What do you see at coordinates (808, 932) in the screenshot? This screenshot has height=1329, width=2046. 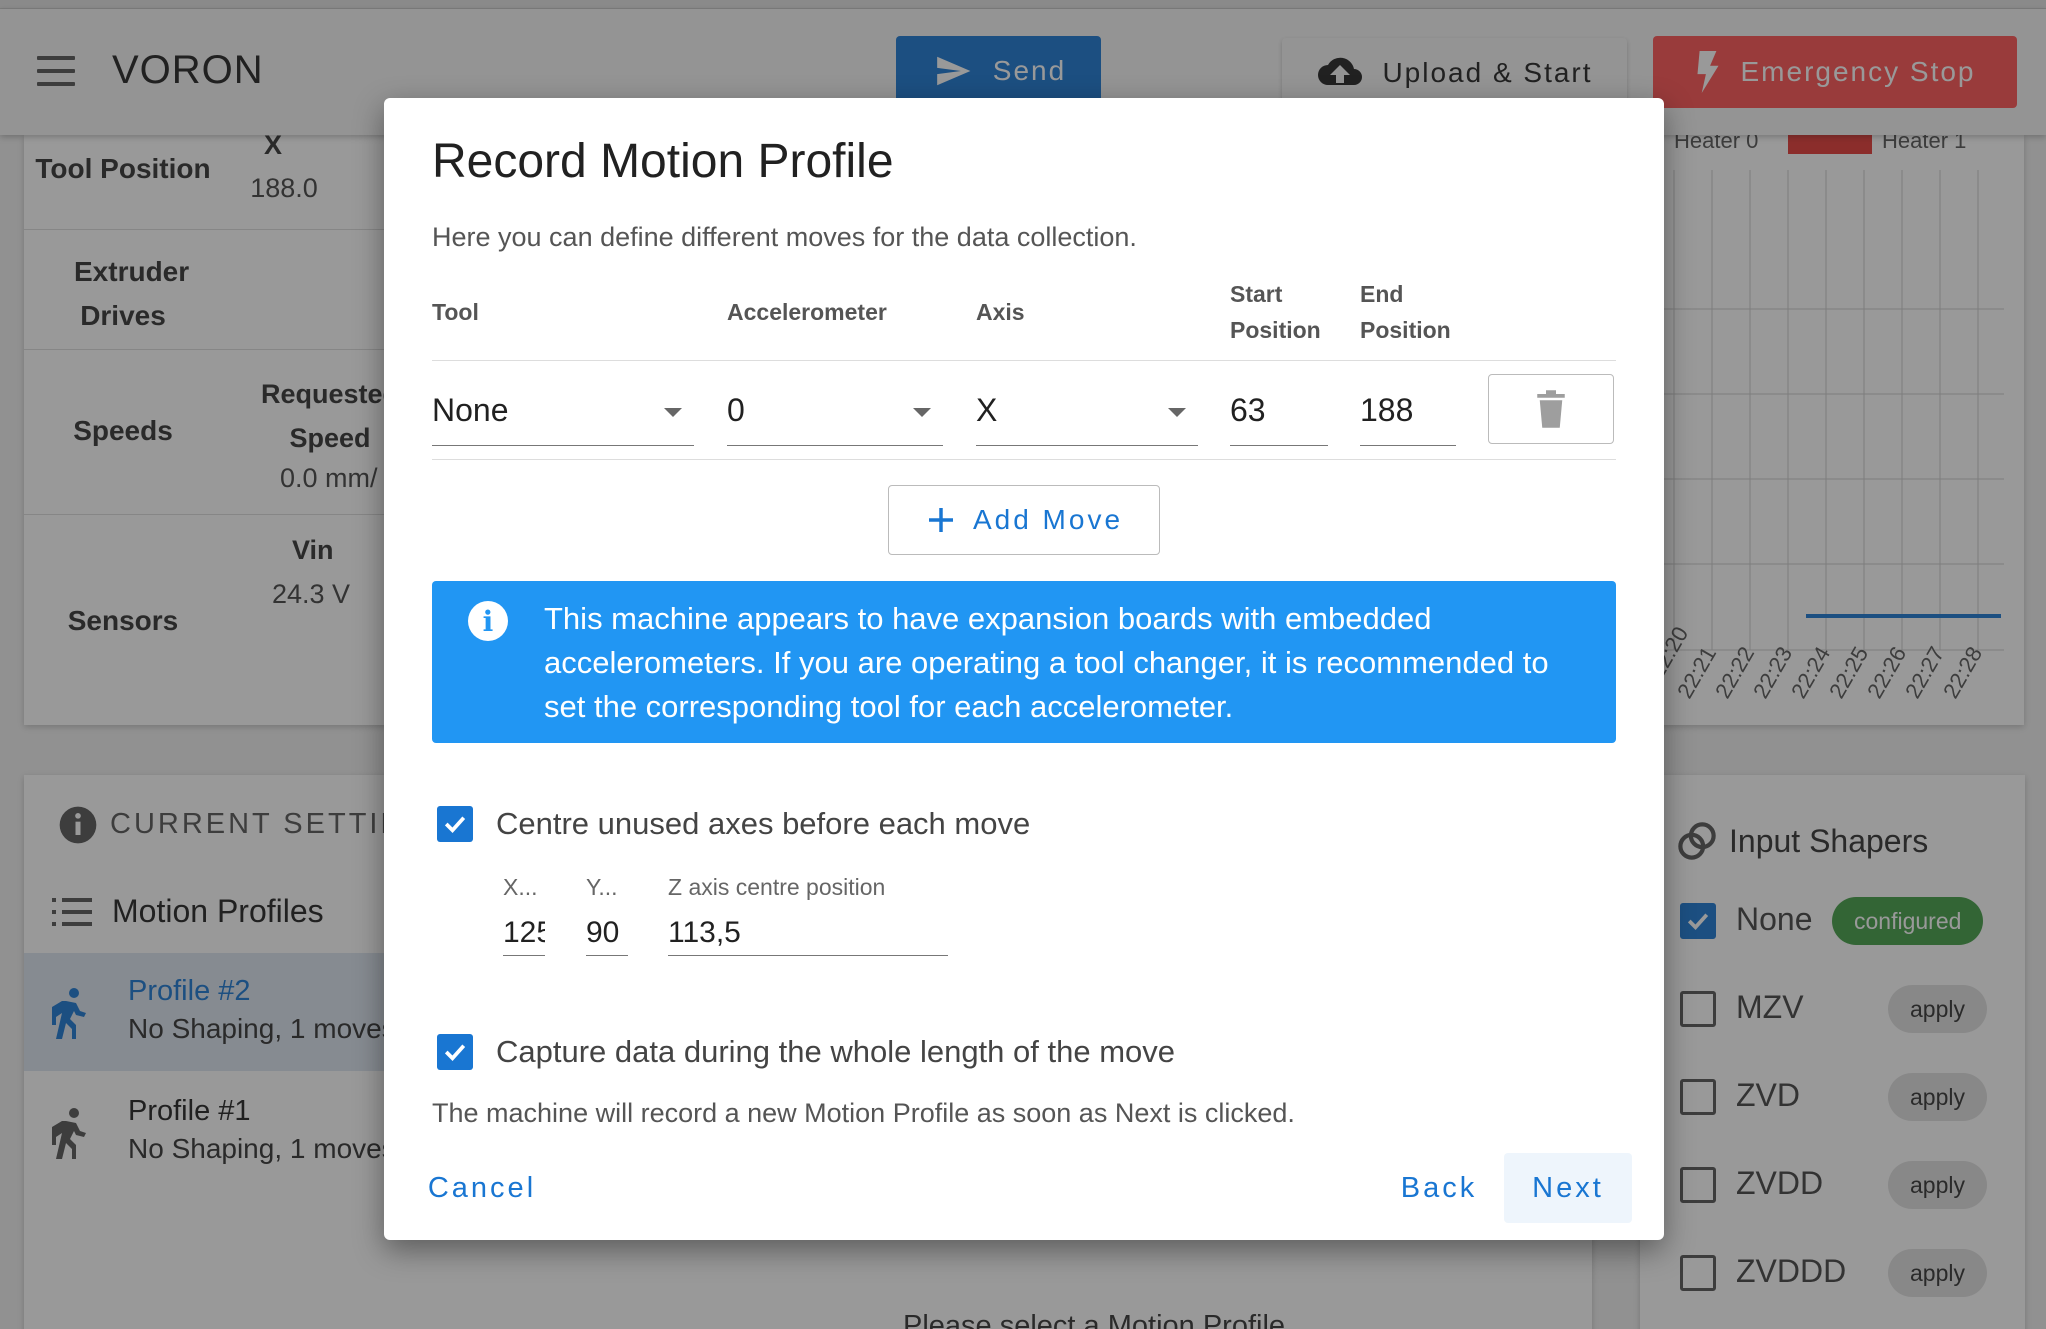 I see `z-centre-input: 113,5` at bounding box center [808, 932].